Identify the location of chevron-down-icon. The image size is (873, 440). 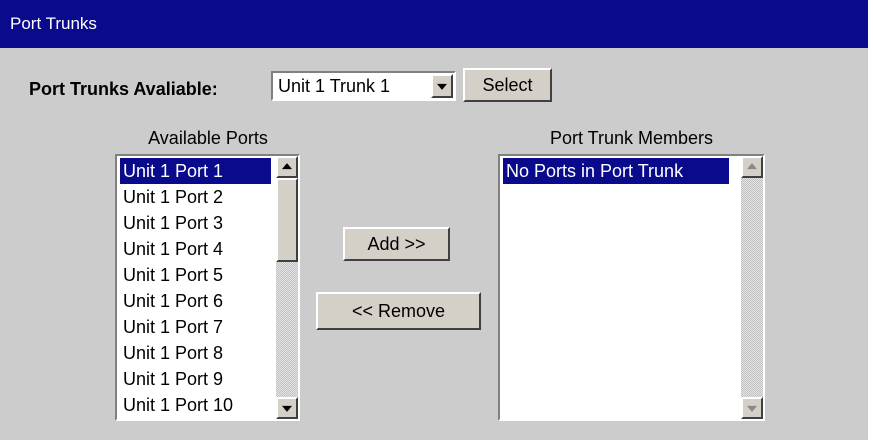
(442, 86).